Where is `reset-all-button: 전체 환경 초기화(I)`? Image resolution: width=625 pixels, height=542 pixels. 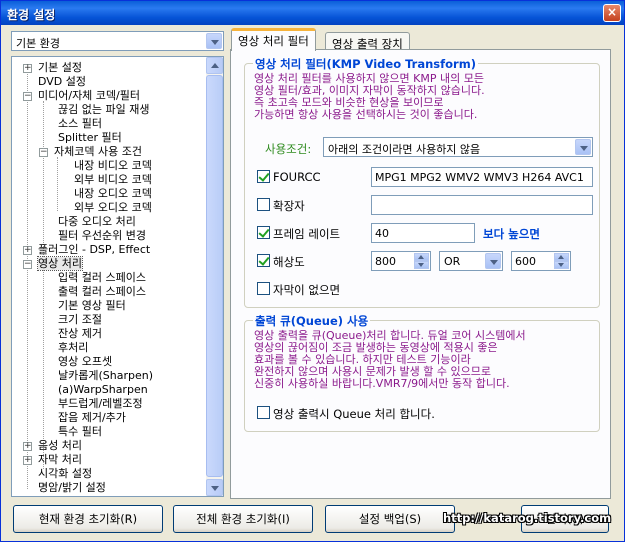 reset-all-button: 전체 환경 초기화(I) is located at coordinates (243, 519).